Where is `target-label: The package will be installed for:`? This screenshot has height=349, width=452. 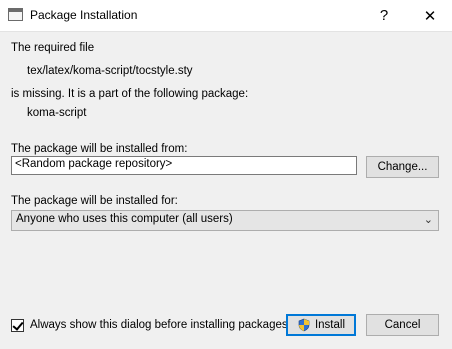 target-label: The package will be installed for: is located at coordinates (94, 201).